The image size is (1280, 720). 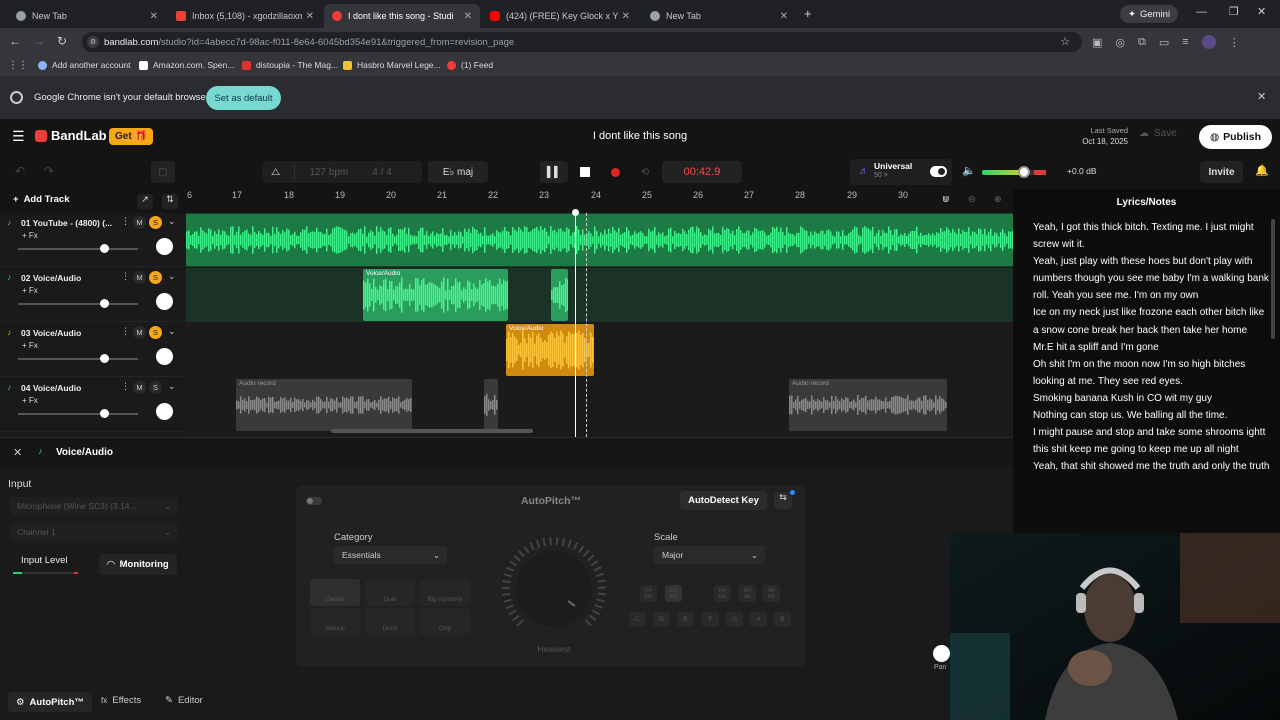 What do you see at coordinates (50, 702) in the screenshot?
I see `tab-autopitch: ⚙ AutoPitch™` at bounding box center [50, 702].